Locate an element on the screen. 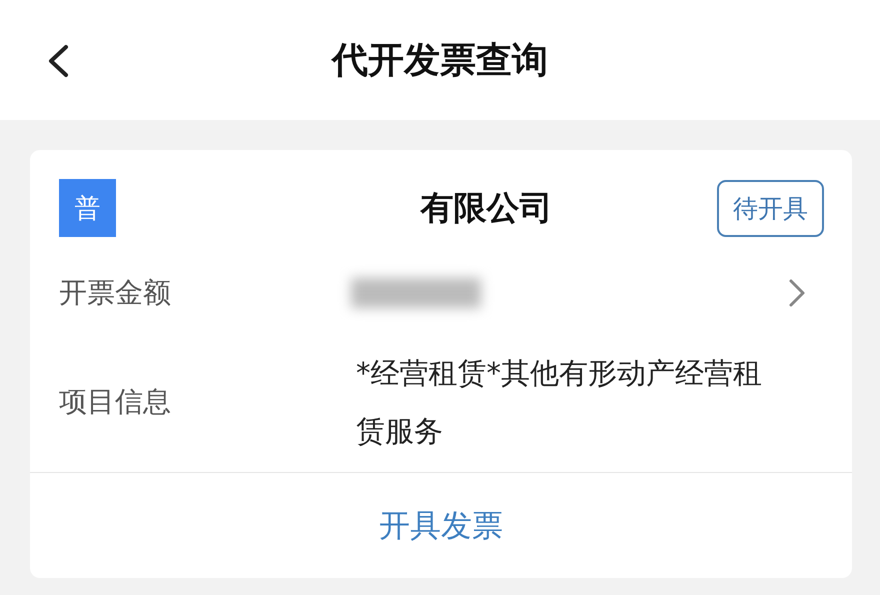 Image resolution: width=880 pixels, height=595 pixels. company-name: 有限公司 is located at coordinates (486, 207).